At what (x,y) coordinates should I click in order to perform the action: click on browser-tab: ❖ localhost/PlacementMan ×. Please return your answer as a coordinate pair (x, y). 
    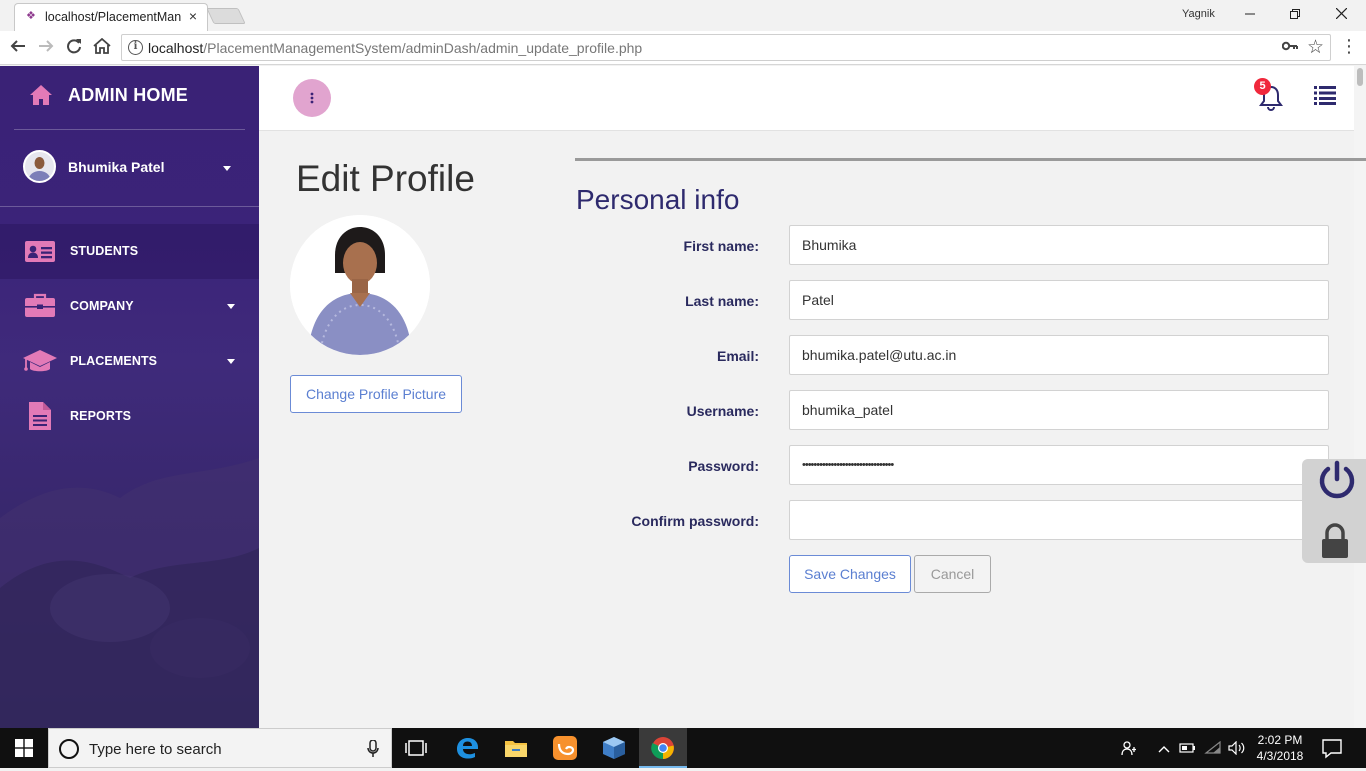
    Looking at the image, I should click on (111, 17).